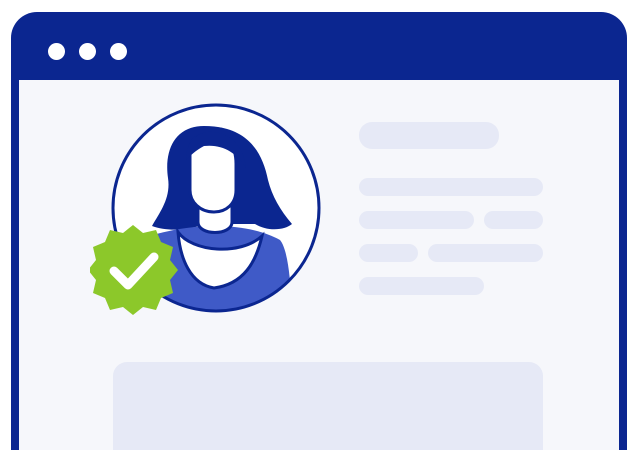  What do you see at coordinates (485, 253) in the screenshot?
I see `placeholder-line-3b` at bounding box center [485, 253].